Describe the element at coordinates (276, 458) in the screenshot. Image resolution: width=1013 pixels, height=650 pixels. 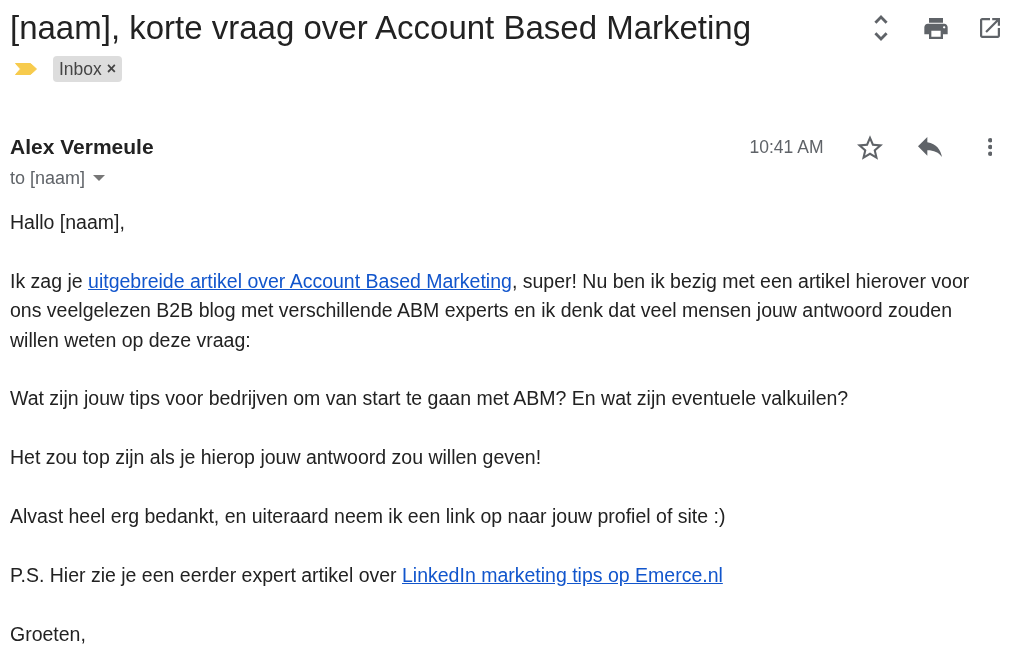
I see `body-paragraph: Het zou top zijn als je hierop jouw antwoord zou willen geven!` at that location.